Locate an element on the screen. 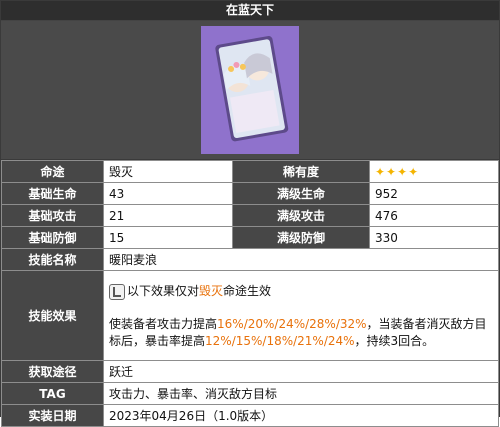  date-value: 2023年04月26日（1.0版本） is located at coordinates (301, 415).